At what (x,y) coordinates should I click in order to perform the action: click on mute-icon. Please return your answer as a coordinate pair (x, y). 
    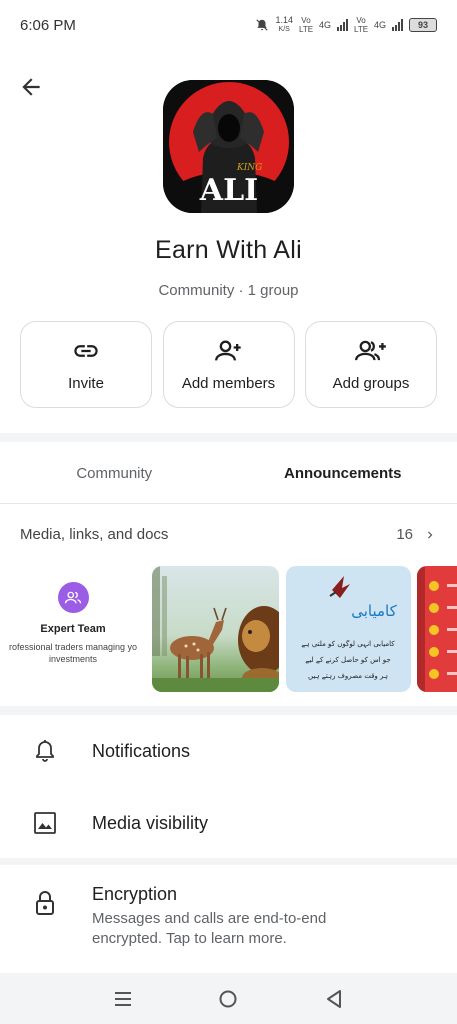
    Looking at the image, I should click on (262, 25).